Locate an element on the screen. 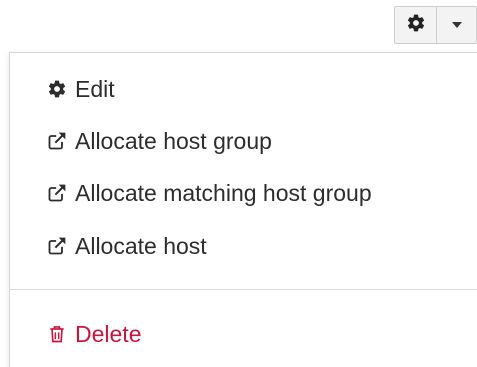 This screenshot has width=477, height=367. menu-item-label: Delete is located at coordinates (108, 333).